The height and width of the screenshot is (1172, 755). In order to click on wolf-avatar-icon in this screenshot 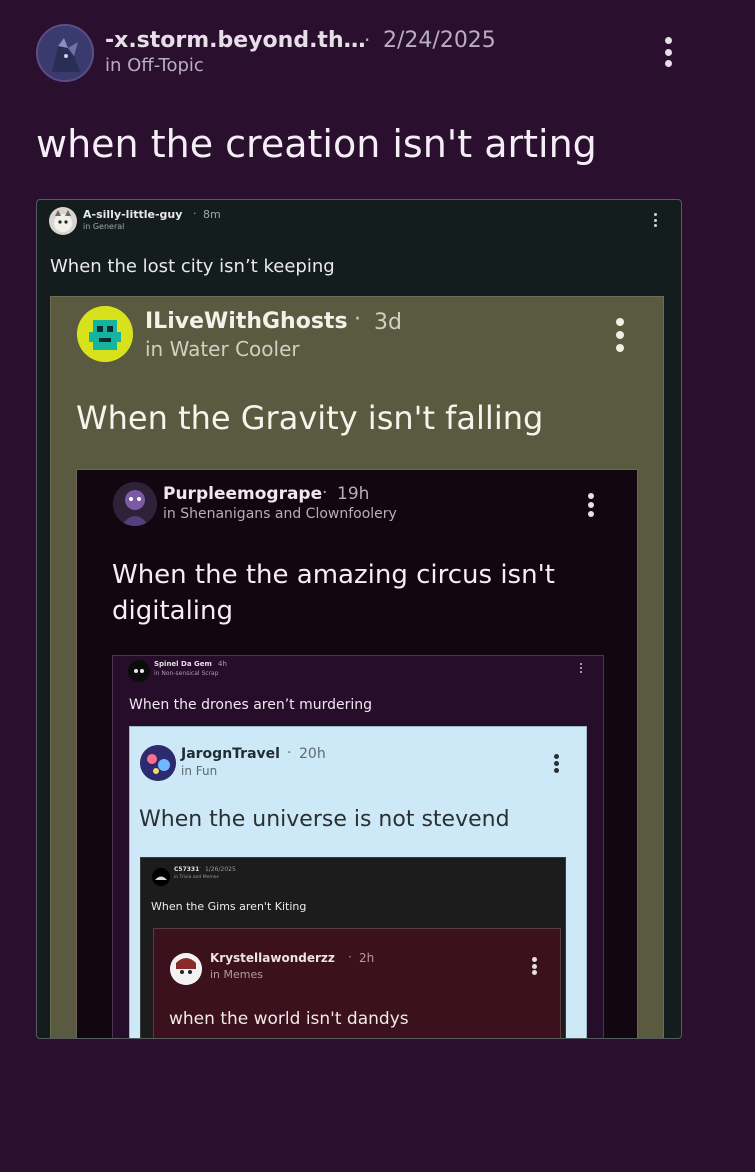, I will do `click(65, 53)`.